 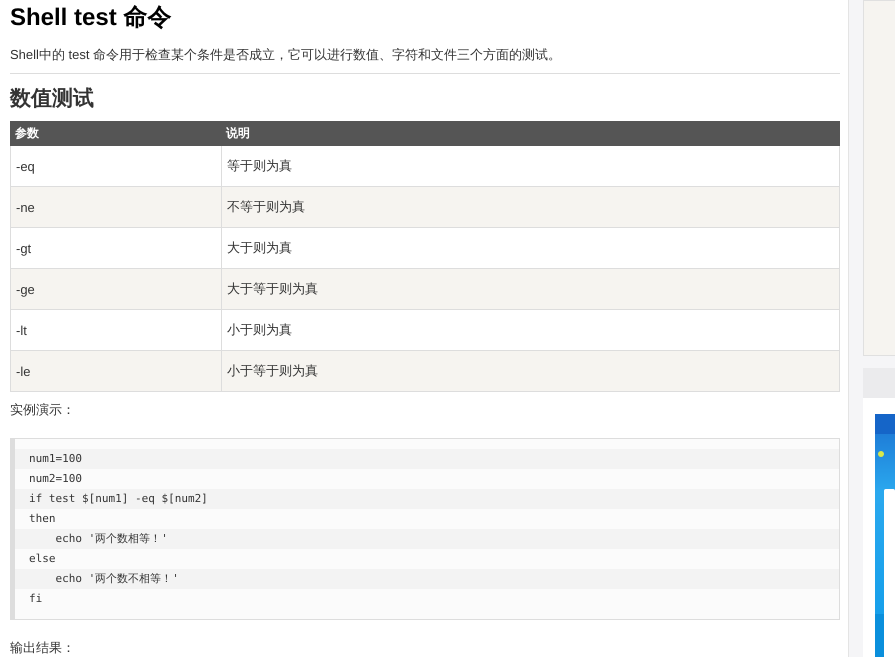 What do you see at coordinates (91, 18) in the screenshot?
I see `page-title: Shell test 命令` at bounding box center [91, 18].